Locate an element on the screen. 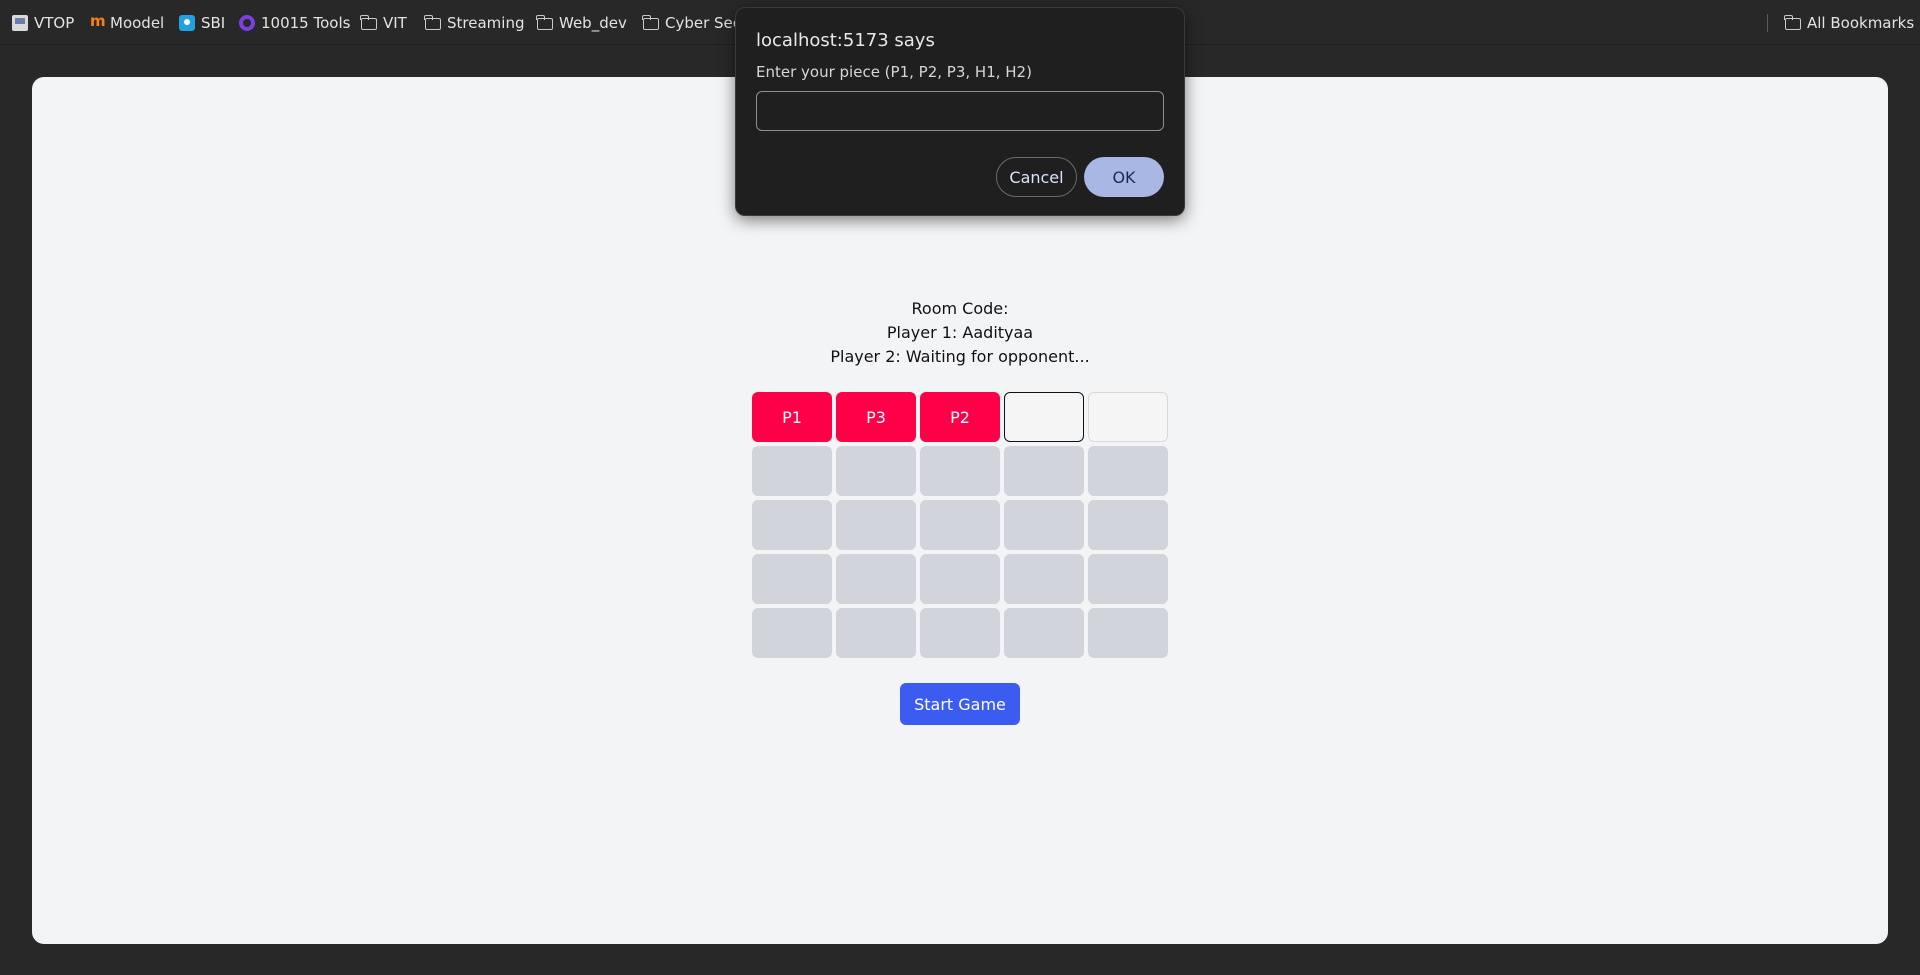 The width and height of the screenshot is (1920, 975). bookmark-folder-streaming: Streaming is located at coordinates (474, 23).